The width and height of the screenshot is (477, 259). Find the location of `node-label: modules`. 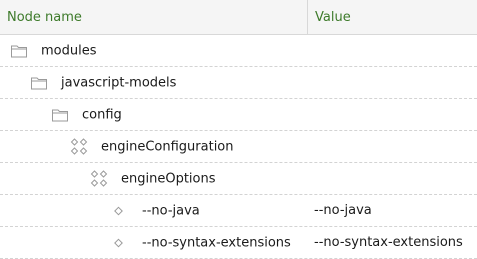

node-label: modules is located at coordinates (69, 50).